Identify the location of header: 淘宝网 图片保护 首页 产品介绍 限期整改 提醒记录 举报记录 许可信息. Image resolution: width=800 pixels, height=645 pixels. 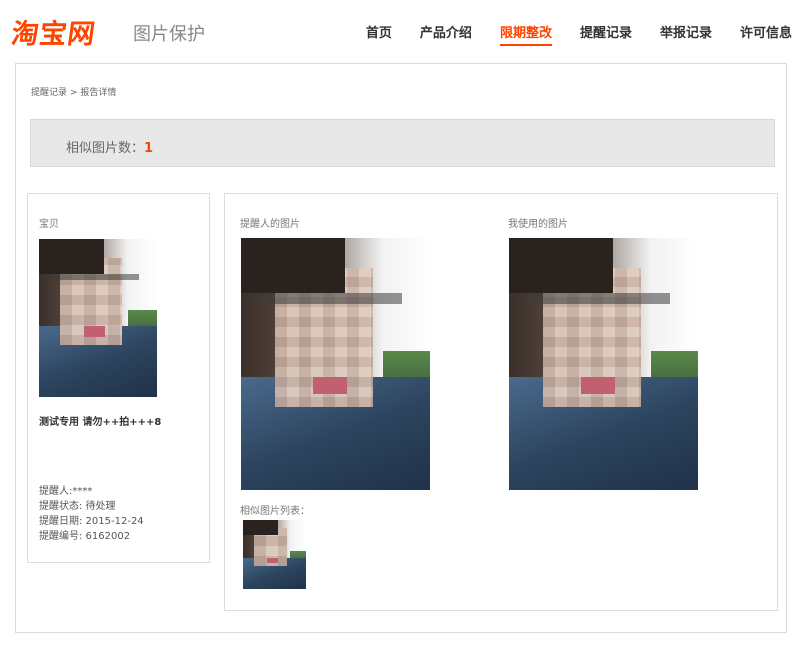
(400, 30).